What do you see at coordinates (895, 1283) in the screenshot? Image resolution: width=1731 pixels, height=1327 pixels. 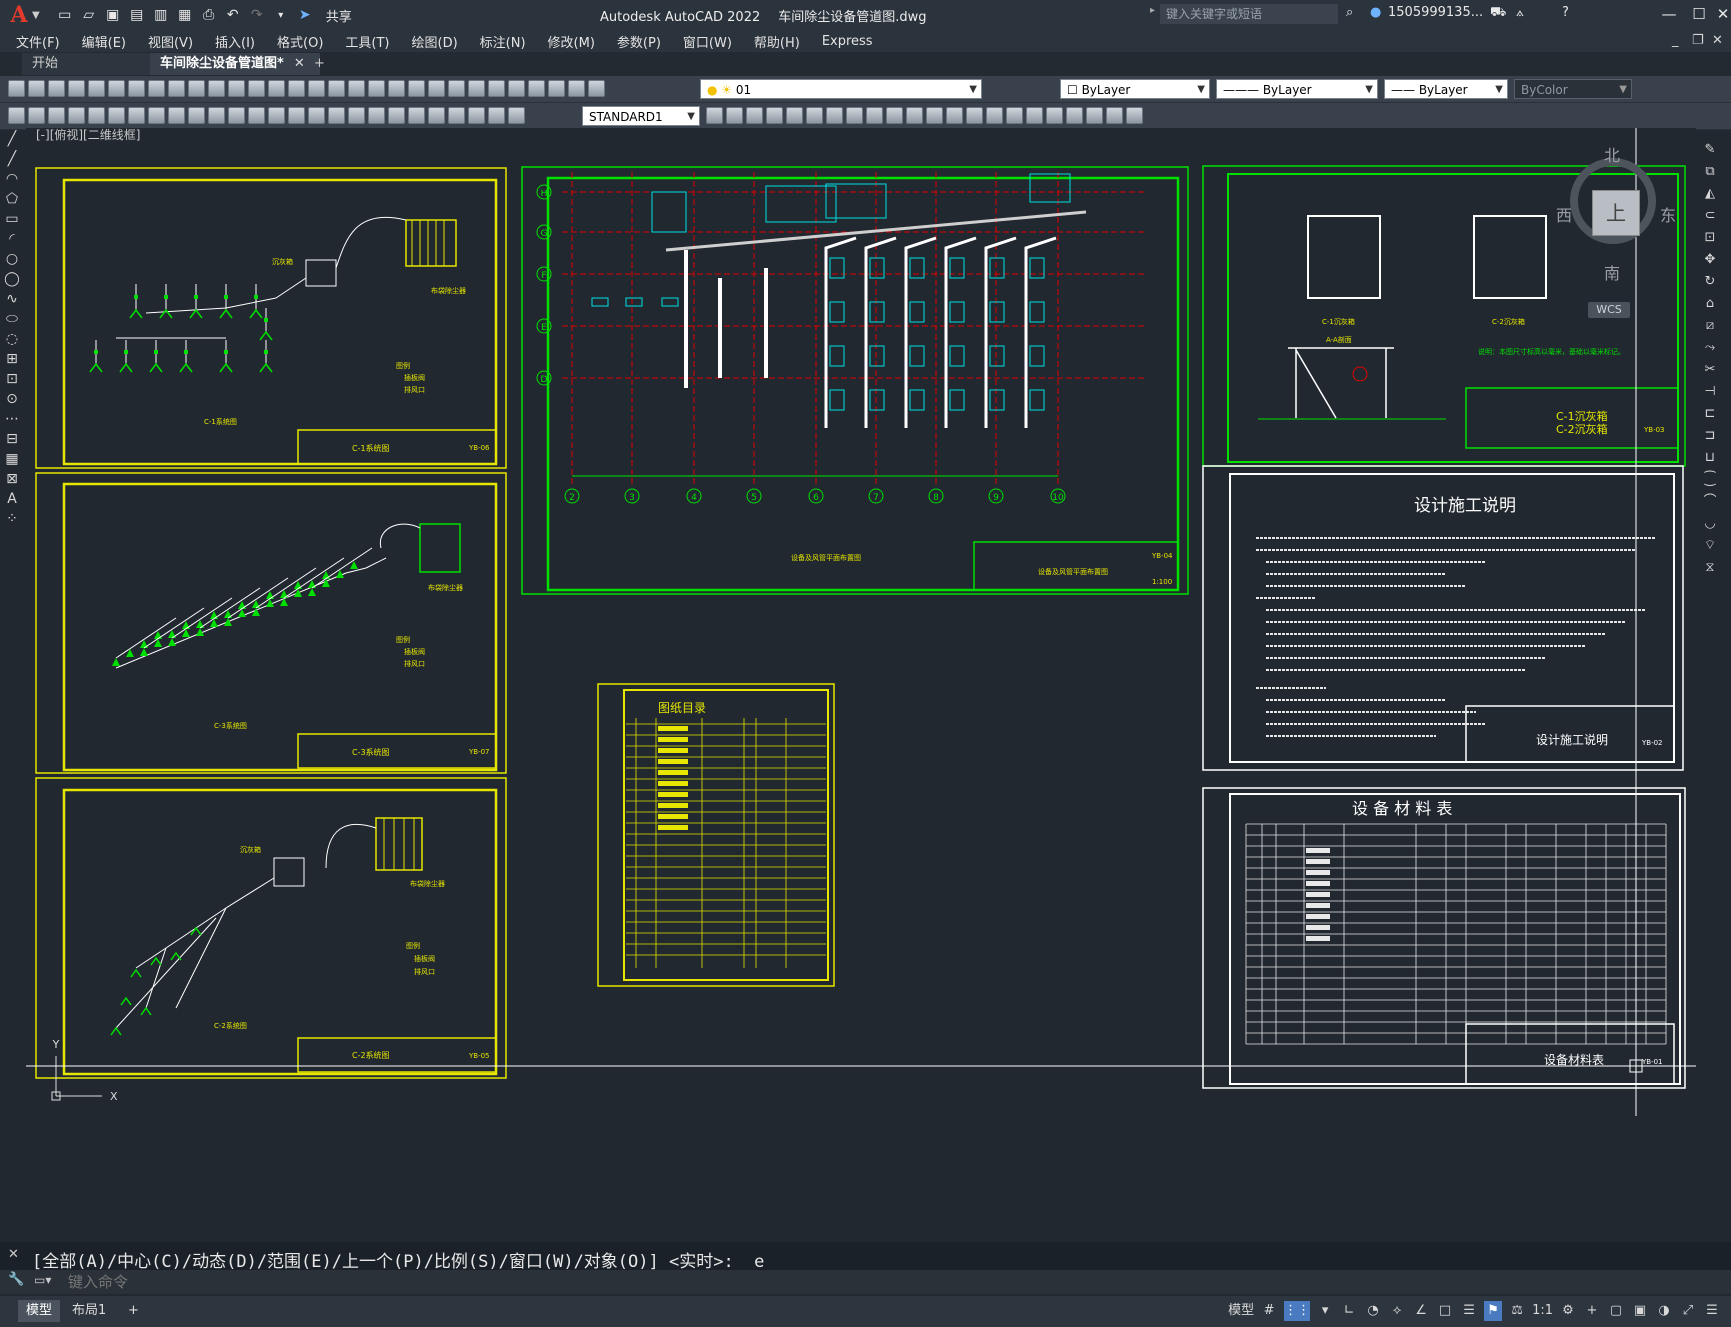 I see `command-input` at bounding box center [895, 1283].